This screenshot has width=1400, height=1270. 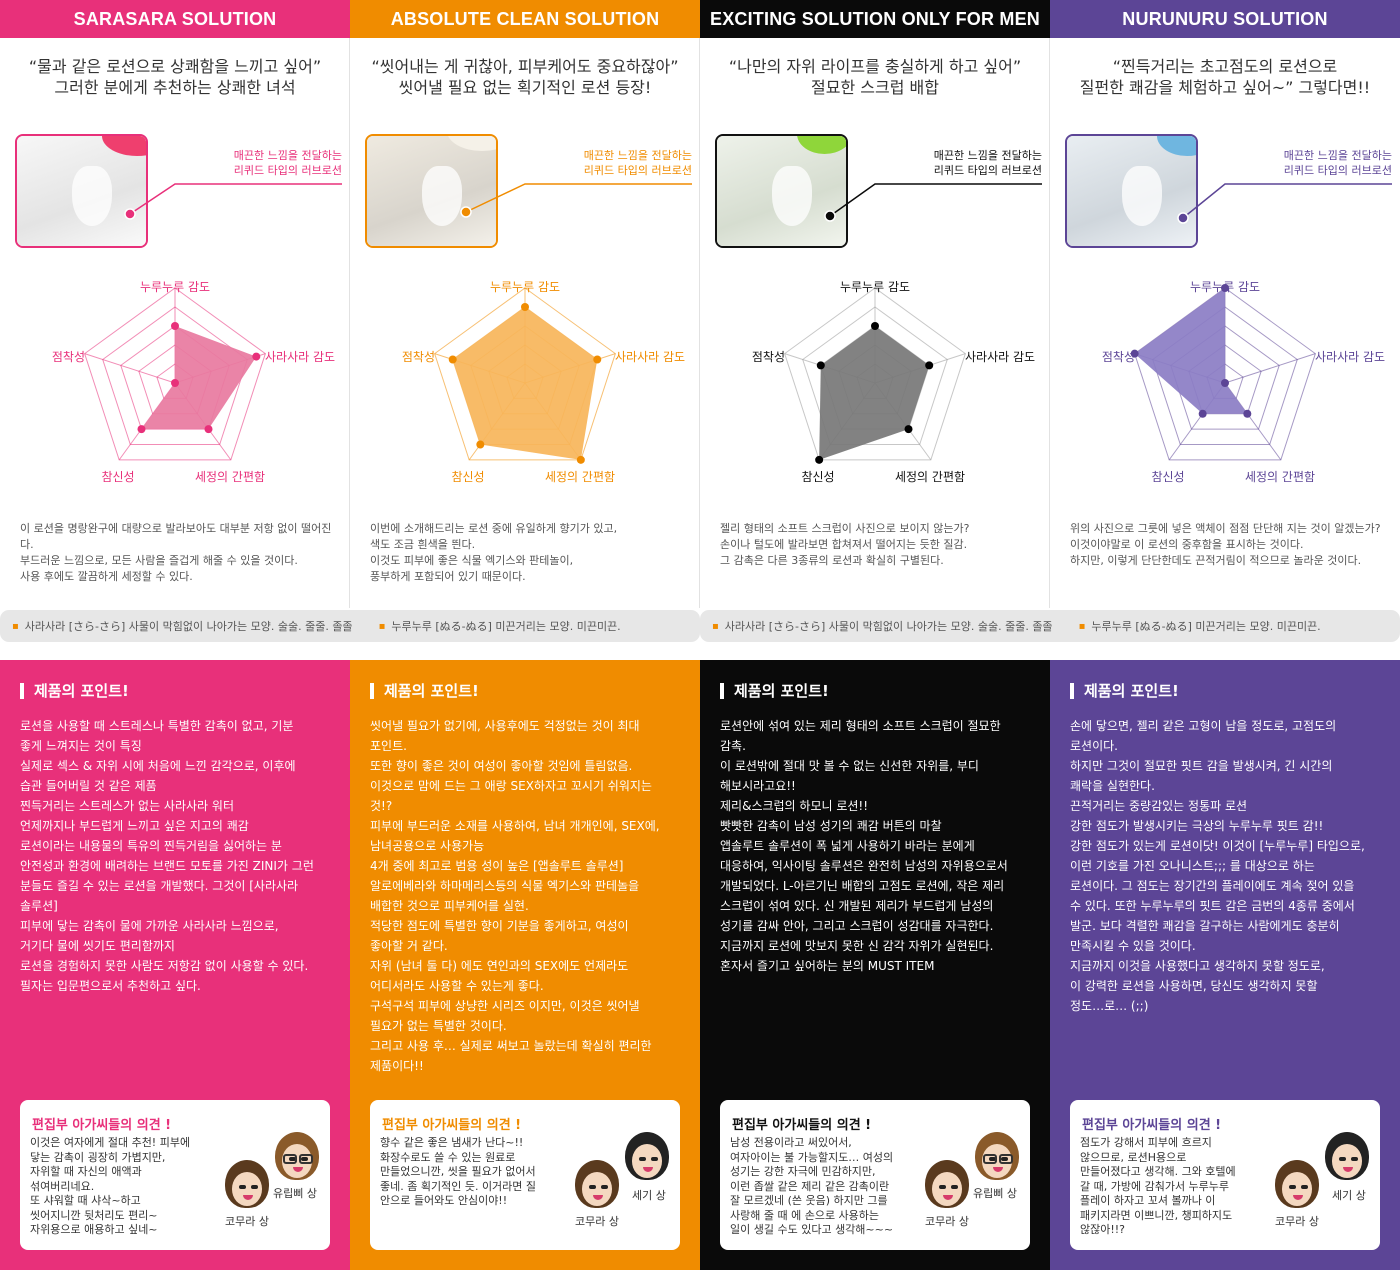 I want to click on callout-line-text: 매끈한 느낌을 전달하는, so click(x=287, y=155).